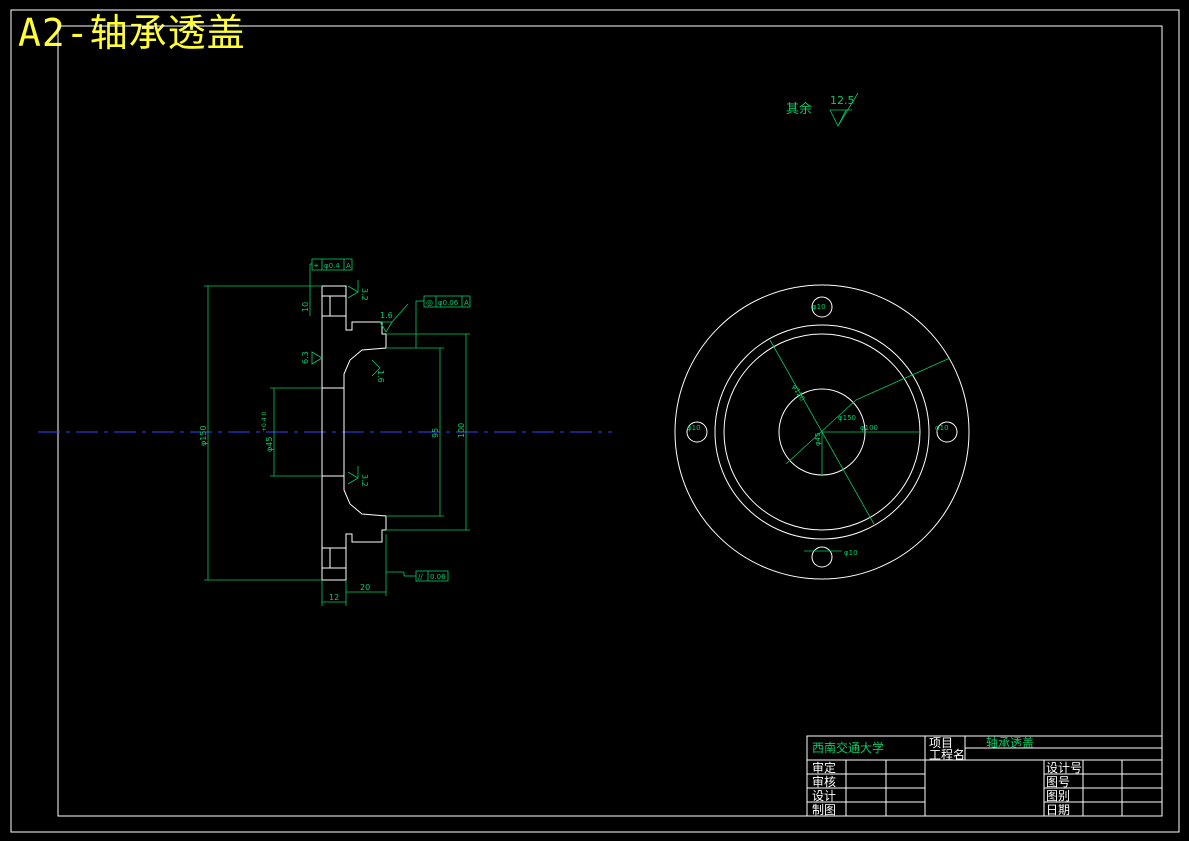 The width and height of the screenshot is (1189, 841). I want to click on tb-right-0: 设计号, so click(1064, 768).